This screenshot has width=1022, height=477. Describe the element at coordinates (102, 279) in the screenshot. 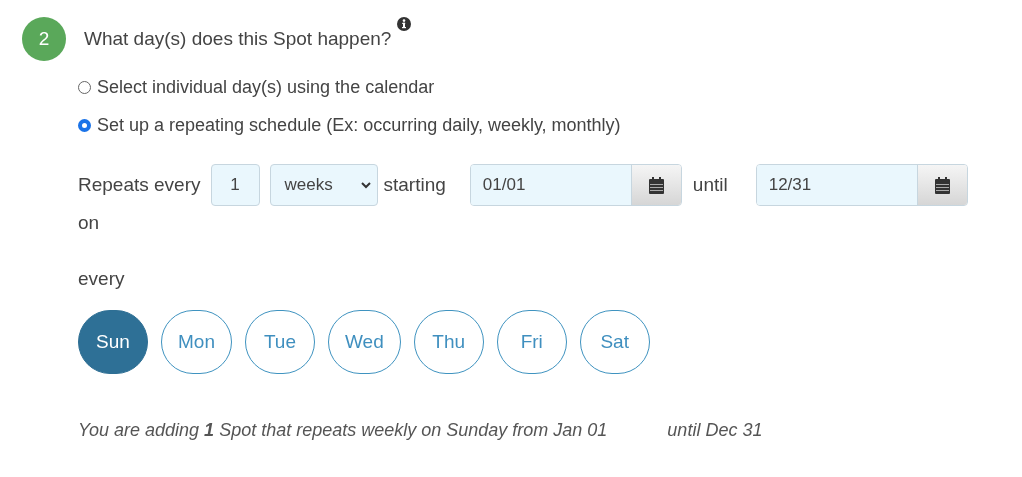

I see `every-label: every` at that location.